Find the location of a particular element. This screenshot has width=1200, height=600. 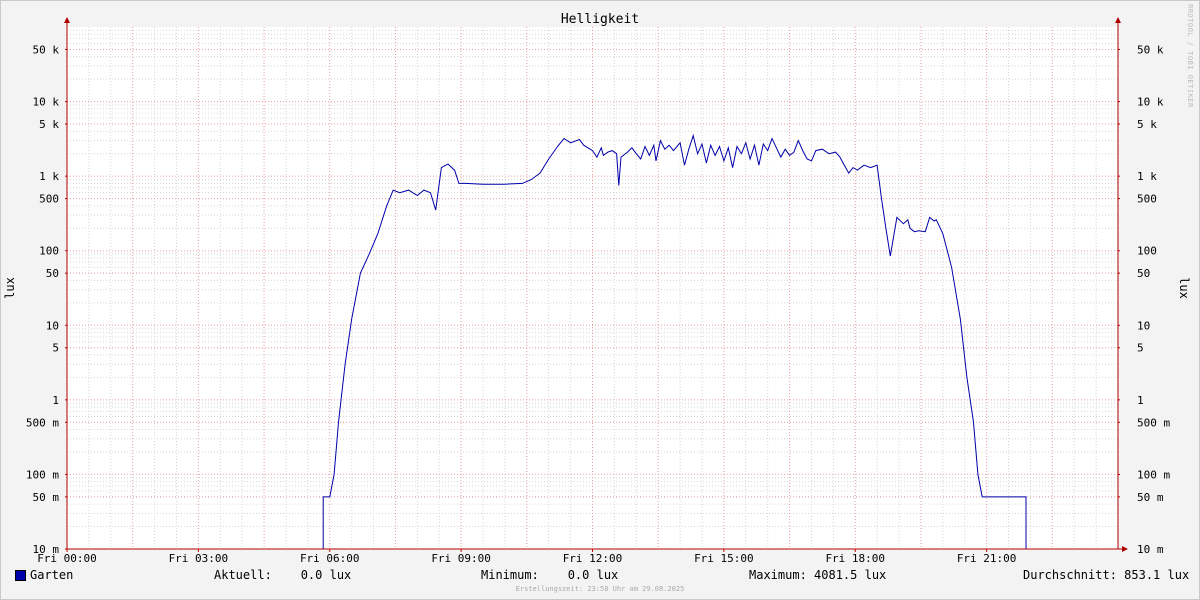

y-tick-label-left: 500 is located at coordinates (49, 199).